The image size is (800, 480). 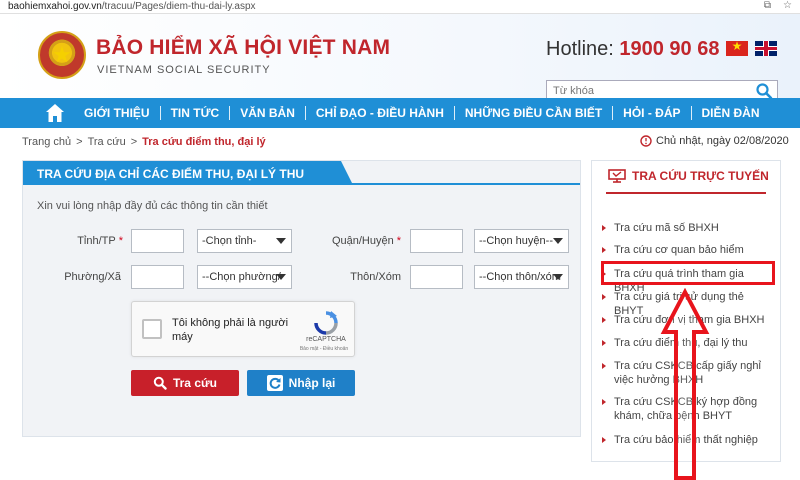 What do you see at coordinates (326, 323) in the screenshot?
I see `recaptcha-logo-icon` at bounding box center [326, 323].